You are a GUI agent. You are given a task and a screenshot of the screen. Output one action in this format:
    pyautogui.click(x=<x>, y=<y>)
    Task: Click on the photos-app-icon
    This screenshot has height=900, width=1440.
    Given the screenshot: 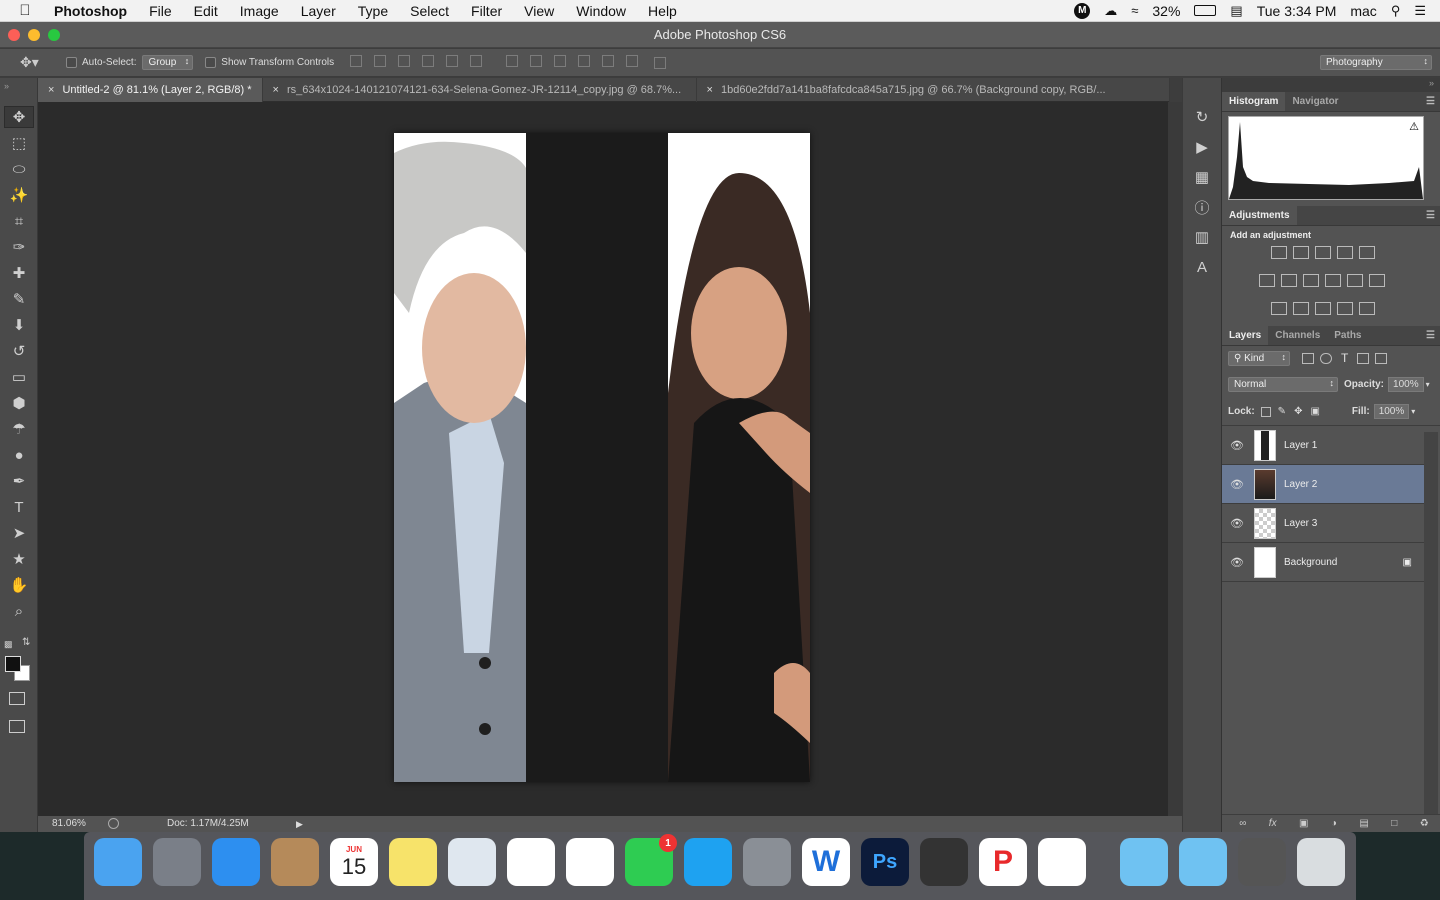 What is the action you would take?
    pyautogui.click(x=531, y=862)
    